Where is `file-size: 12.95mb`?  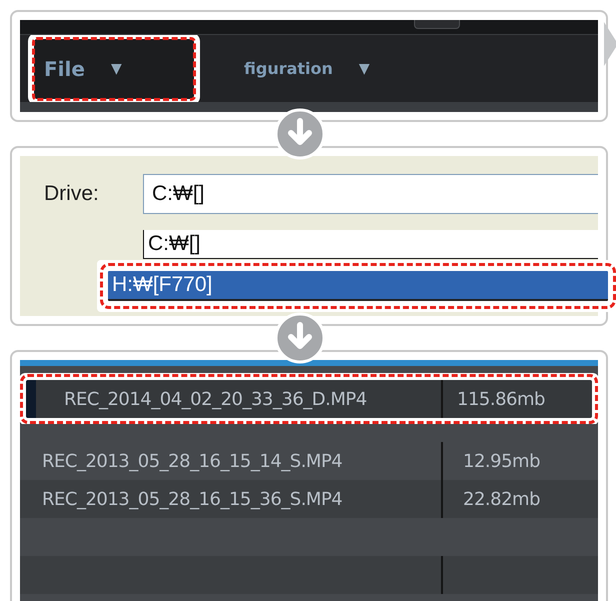
file-size: 12.95mb is located at coordinates (519, 461).